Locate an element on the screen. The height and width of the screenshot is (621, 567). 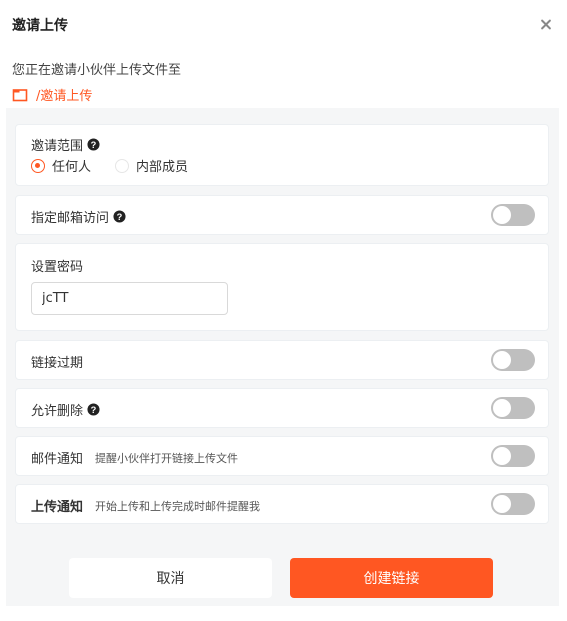
email-notify-card: 邮件通知 提醒小伙伴打开链接上传文件 is located at coordinates (282, 456).